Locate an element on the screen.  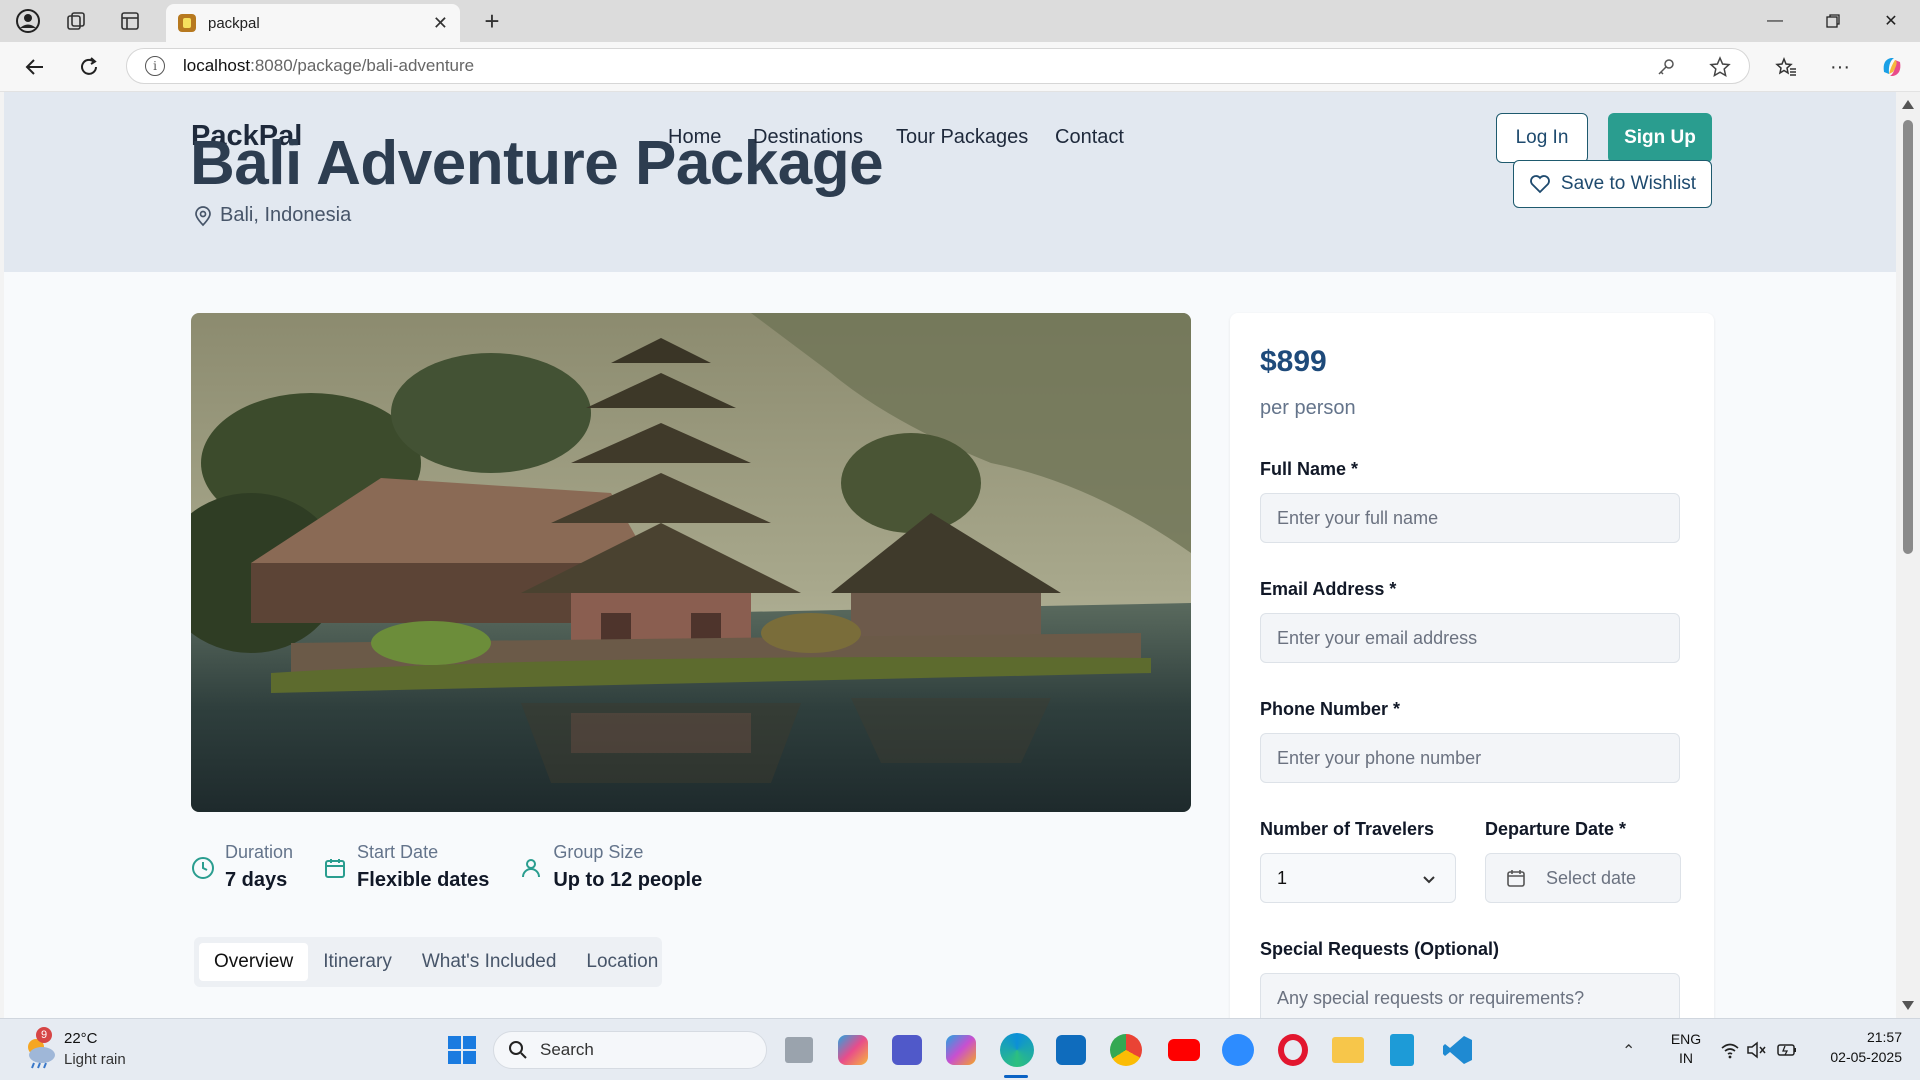
clock: 21:57 02-05-2025 is located at coordinates (1857, 1047).